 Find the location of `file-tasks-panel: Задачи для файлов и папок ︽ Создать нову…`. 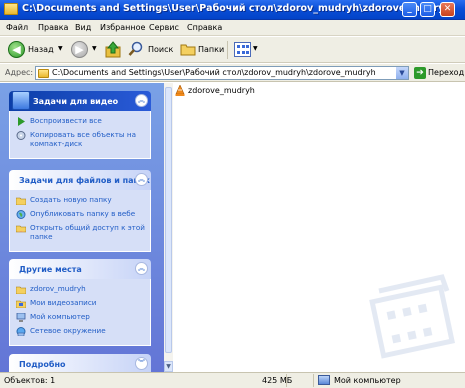

file-tasks-panel: Задачи для файлов и папок ︽ Создать нову… is located at coordinates (80, 211).